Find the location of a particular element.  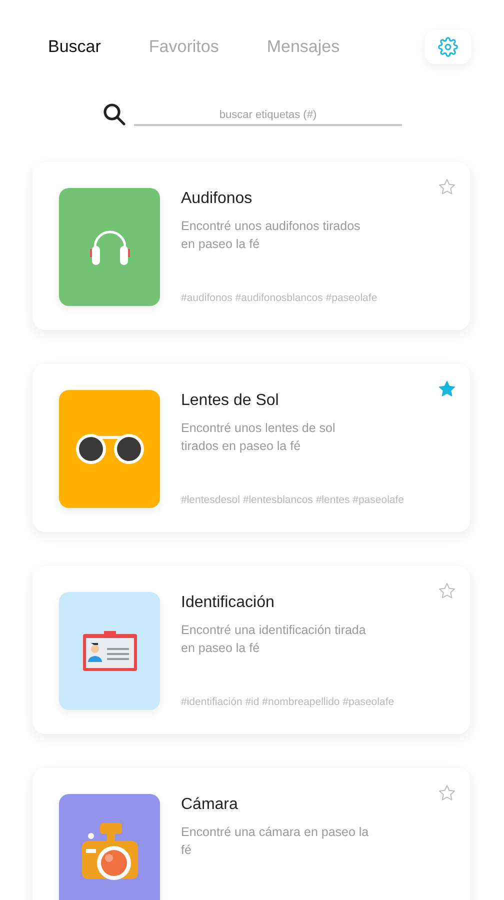

item-title: Cámara is located at coordinates (210, 805).